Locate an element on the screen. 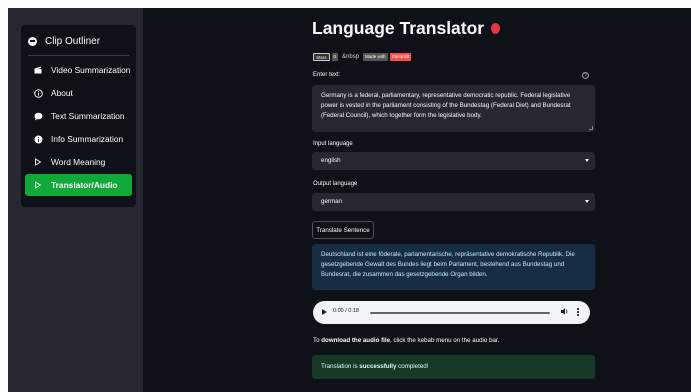 The image size is (691, 392). option-menu: Clip Outliner Video Summarization About is located at coordinates (78, 116).